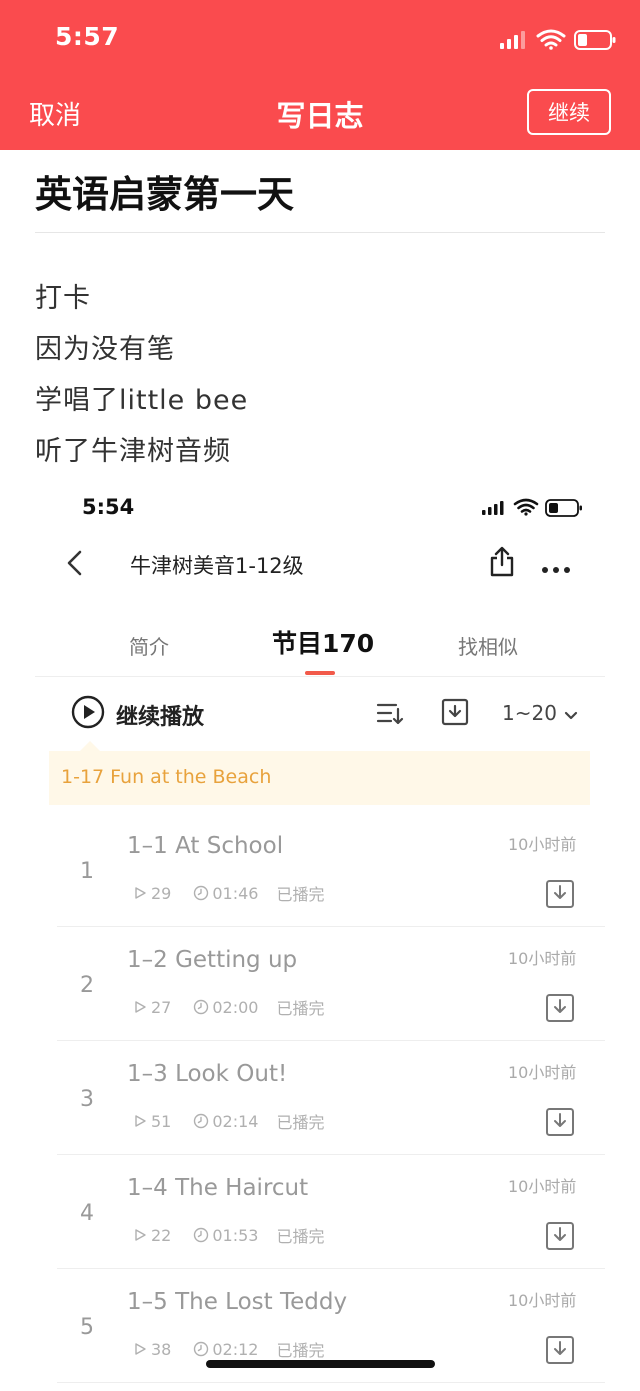 The width and height of the screenshot is (640, 1391). What do you see at coordinates (488, 645) in the screenshot?
I see `tab-similar: 找相似` at bounding box center [488, 645].